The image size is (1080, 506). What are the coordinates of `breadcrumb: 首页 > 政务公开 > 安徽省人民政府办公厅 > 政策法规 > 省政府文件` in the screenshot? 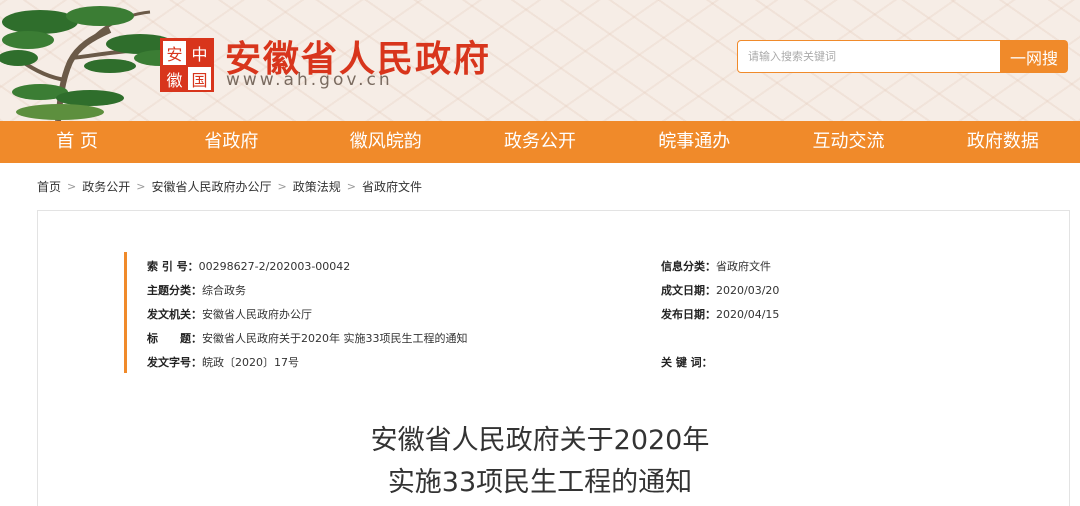 It's located at (229, 186).